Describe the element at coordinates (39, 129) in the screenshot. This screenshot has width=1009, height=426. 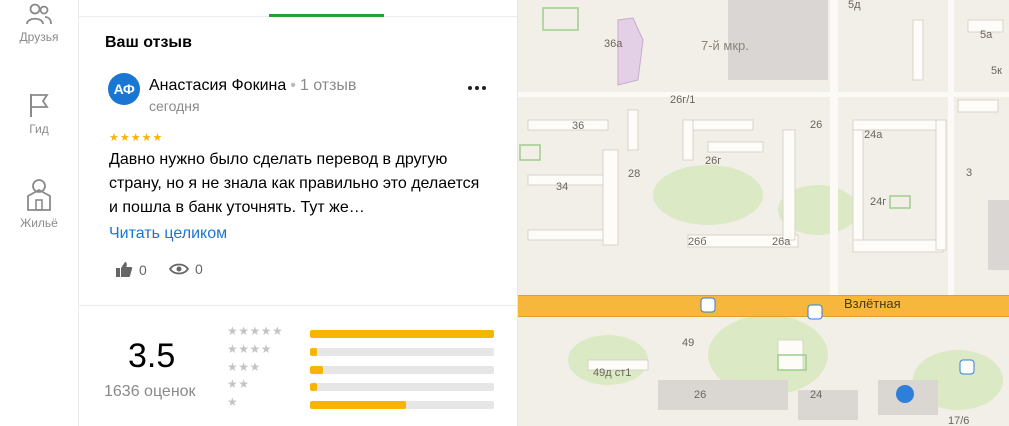
I see `nav-label-guide: Гид` at that location.